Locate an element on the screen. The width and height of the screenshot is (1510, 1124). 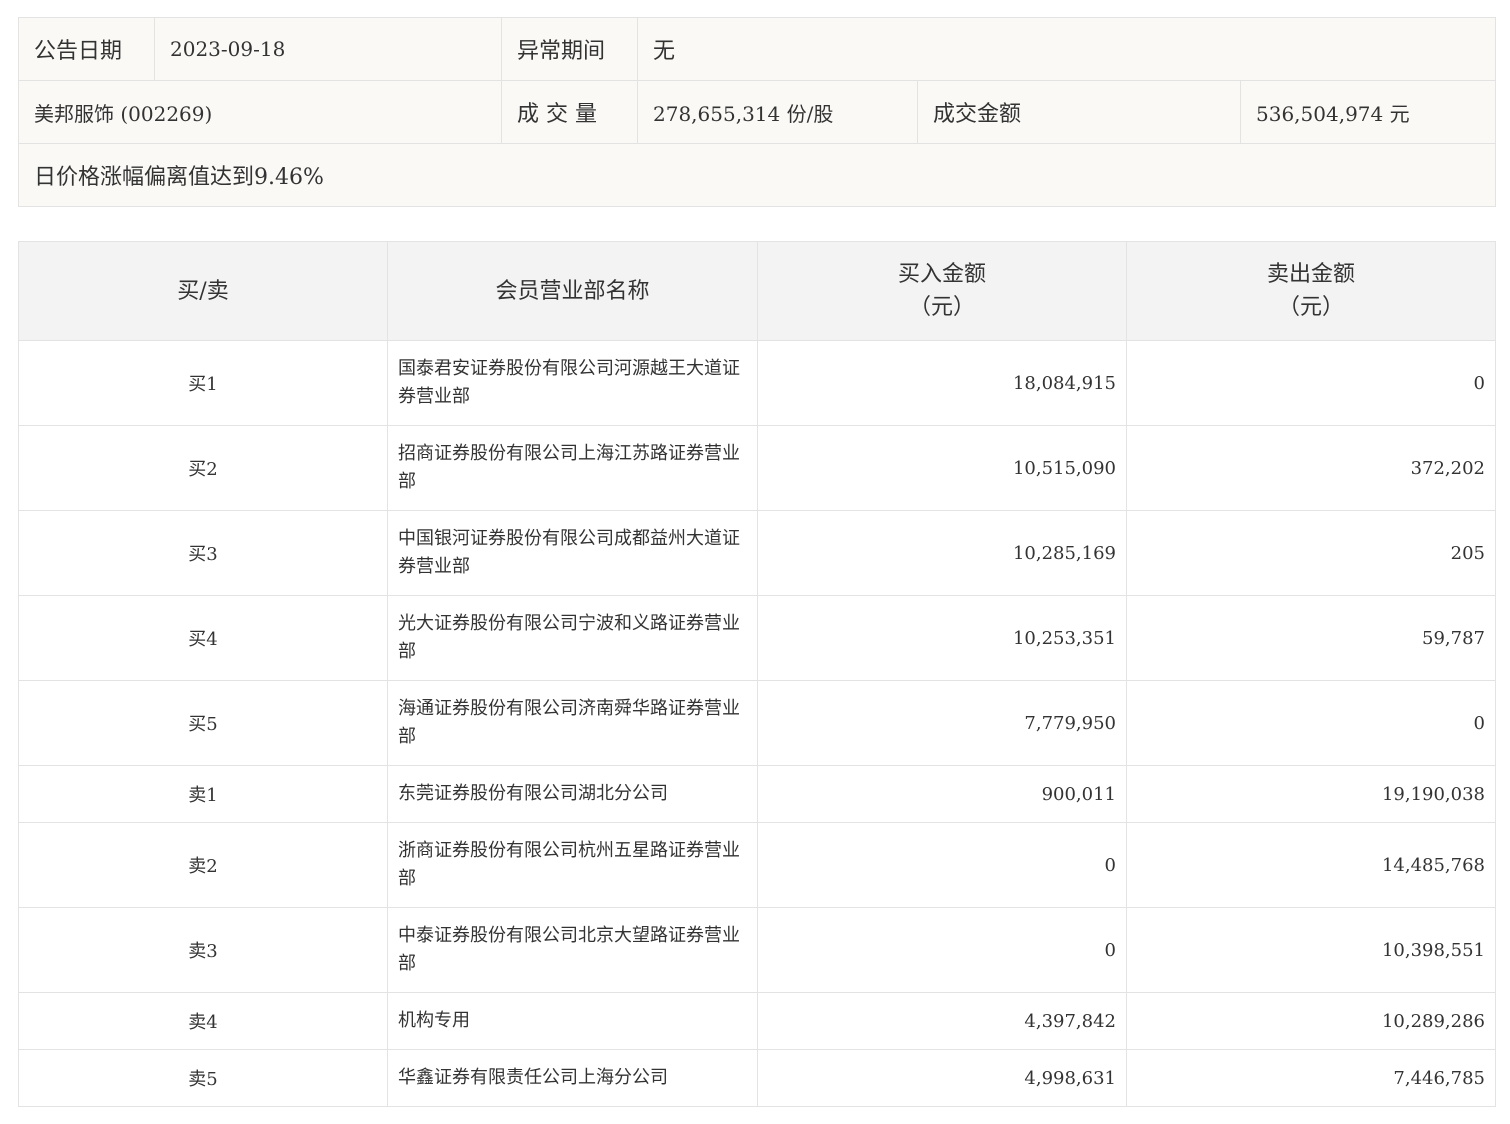
turnover-label: 成交金额 is located at coordinates (1079, 112).